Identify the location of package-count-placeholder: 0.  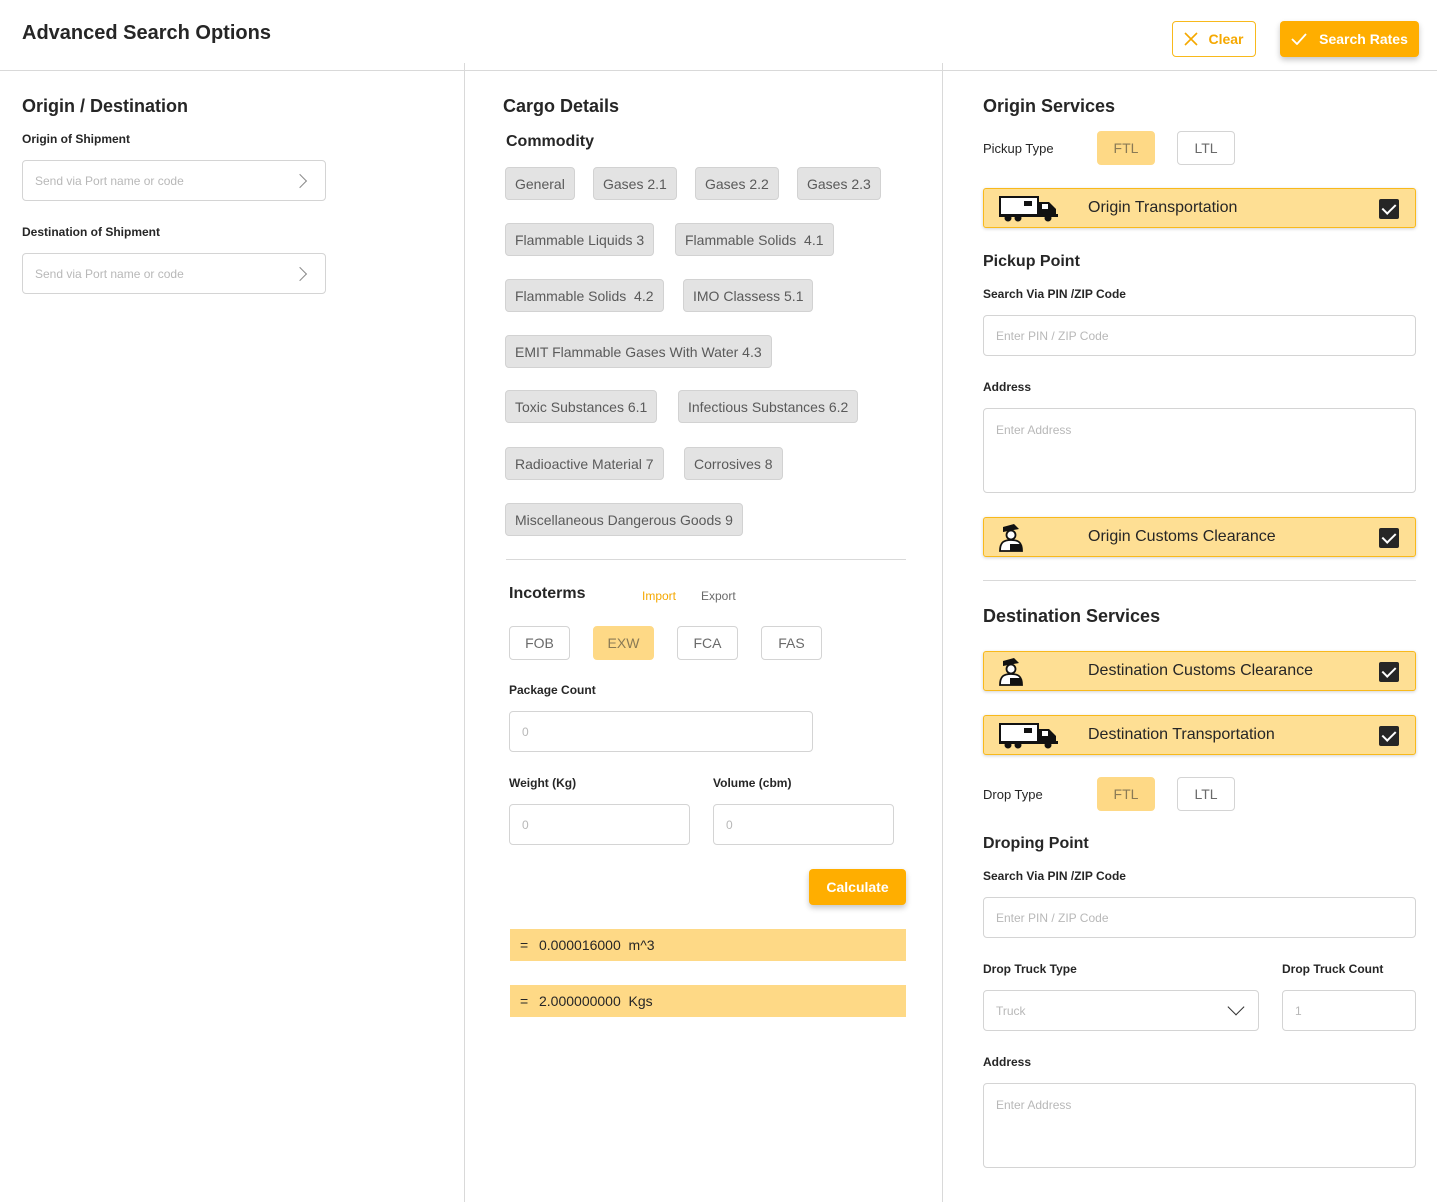
(525, 731).